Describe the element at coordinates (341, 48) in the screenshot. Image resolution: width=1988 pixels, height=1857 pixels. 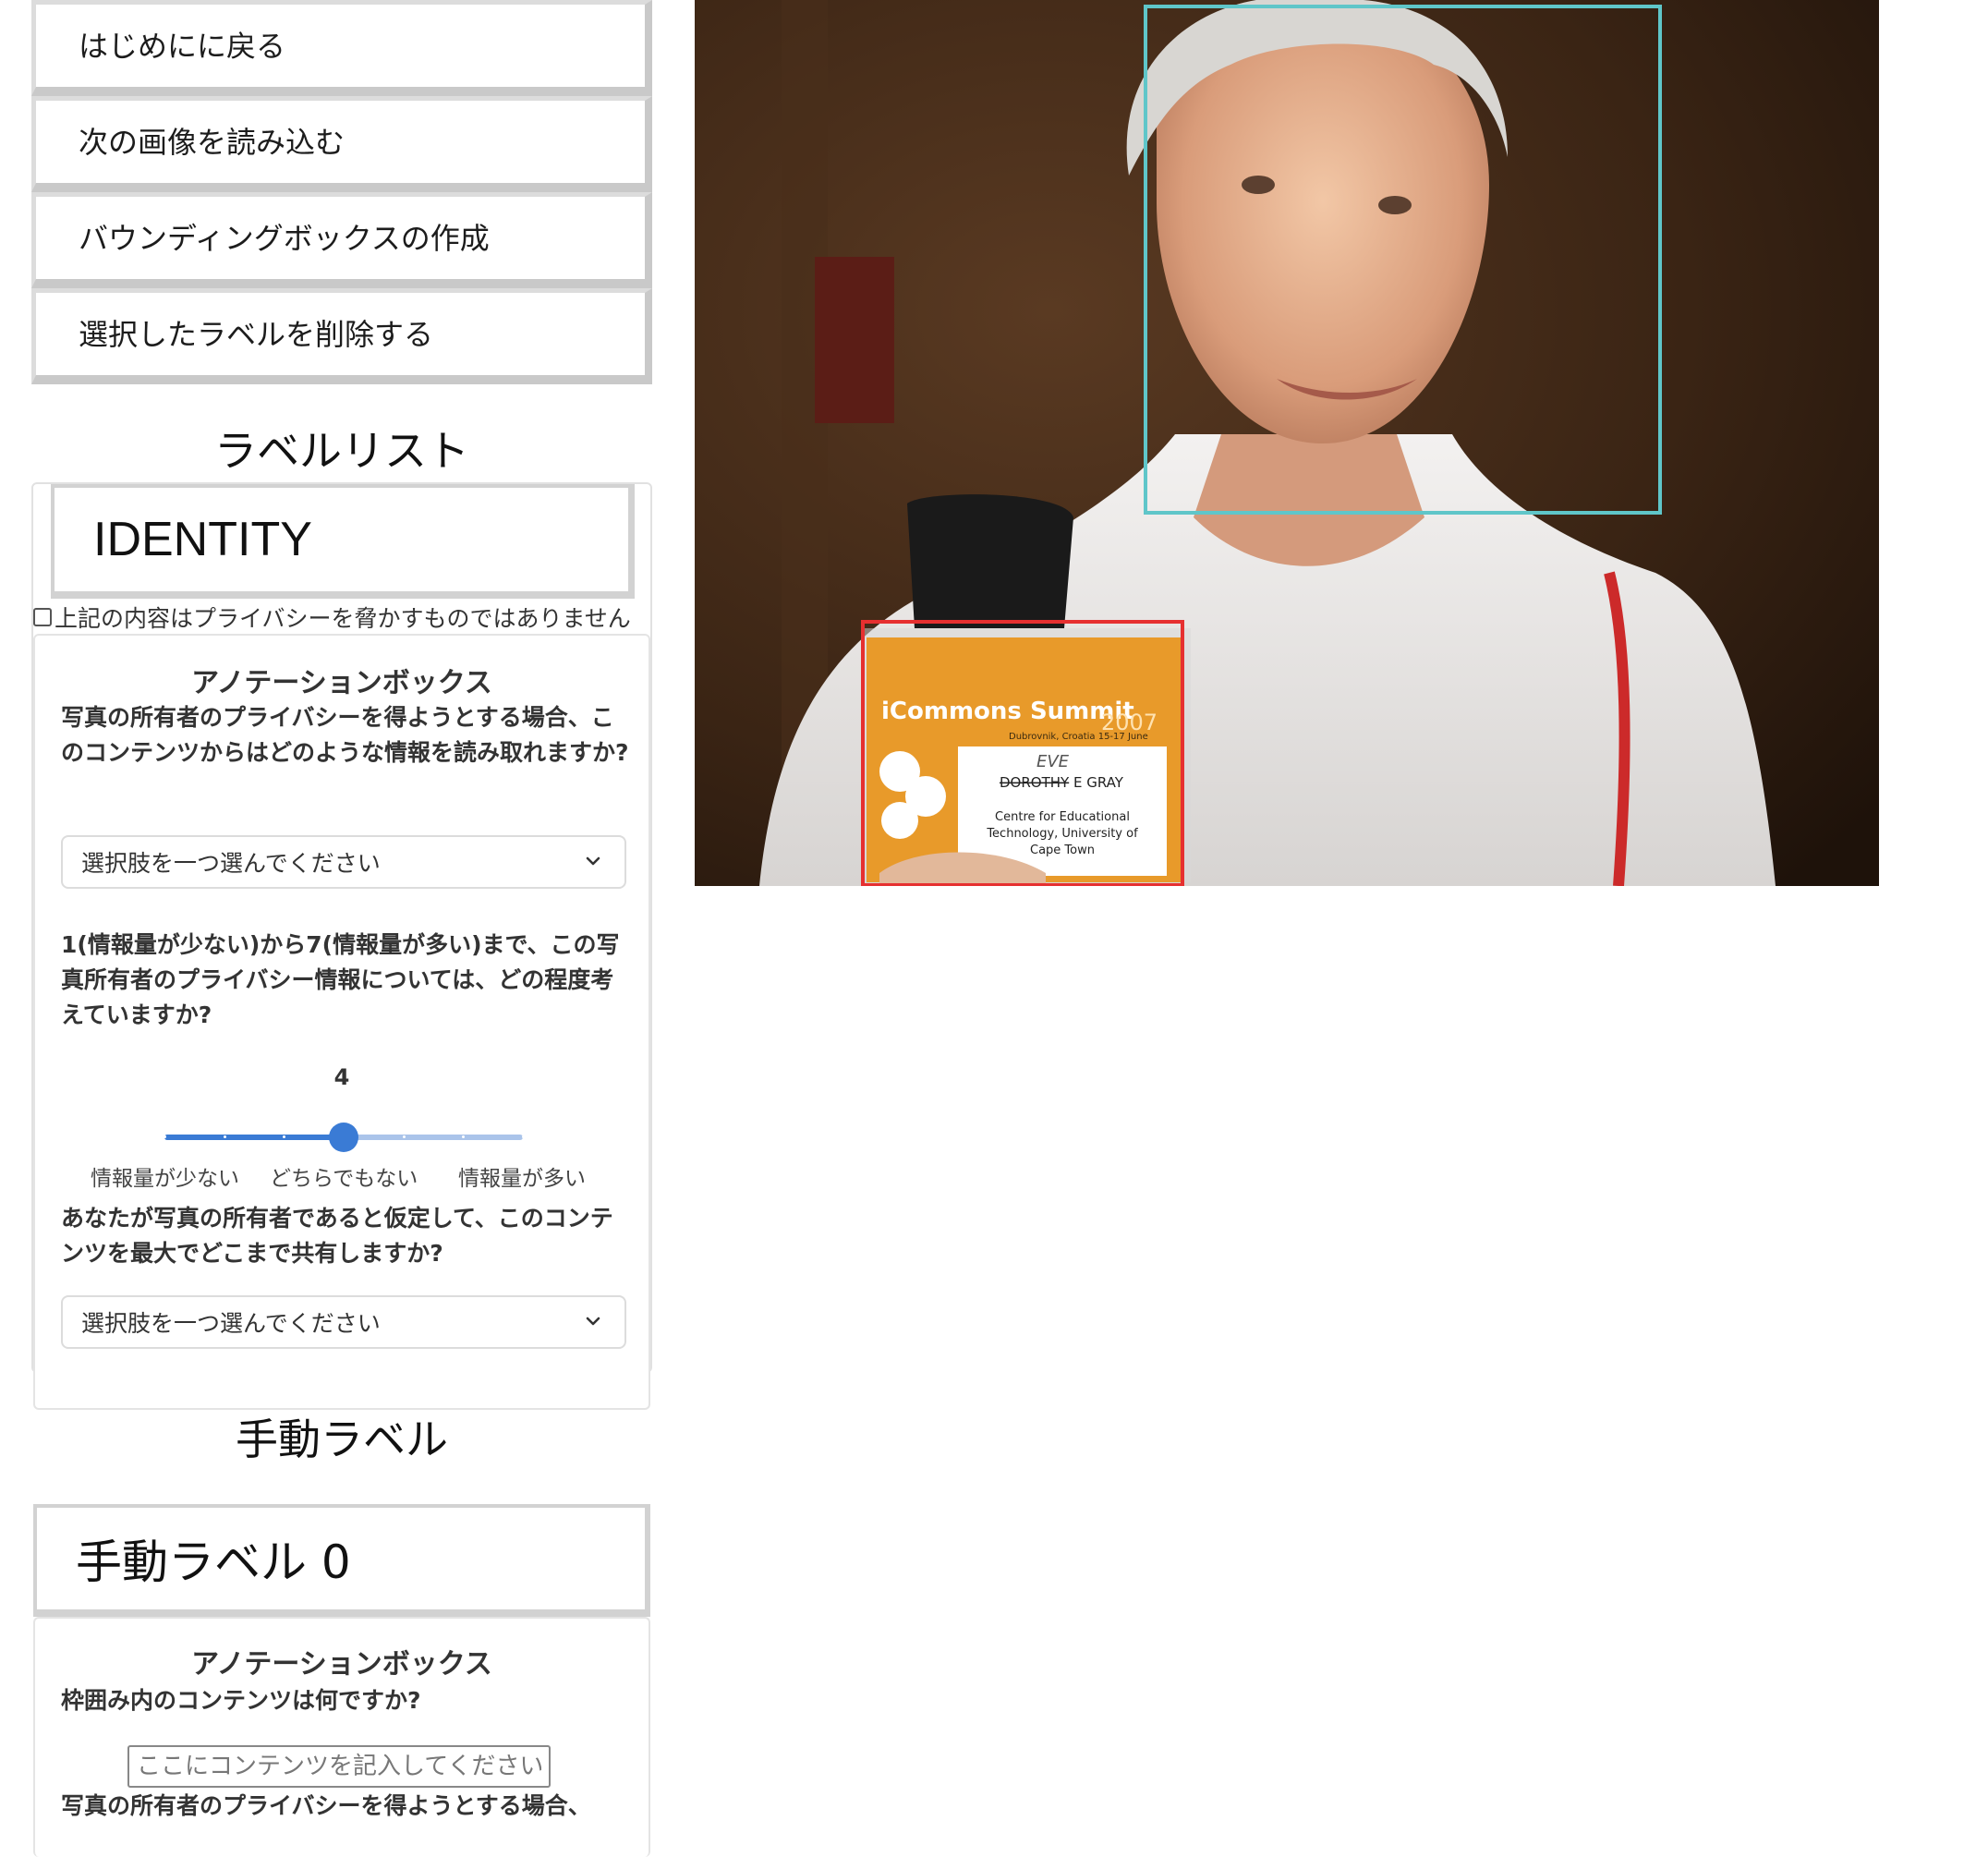
I see `back-to-start-button: はじめにに戻る` at that location.